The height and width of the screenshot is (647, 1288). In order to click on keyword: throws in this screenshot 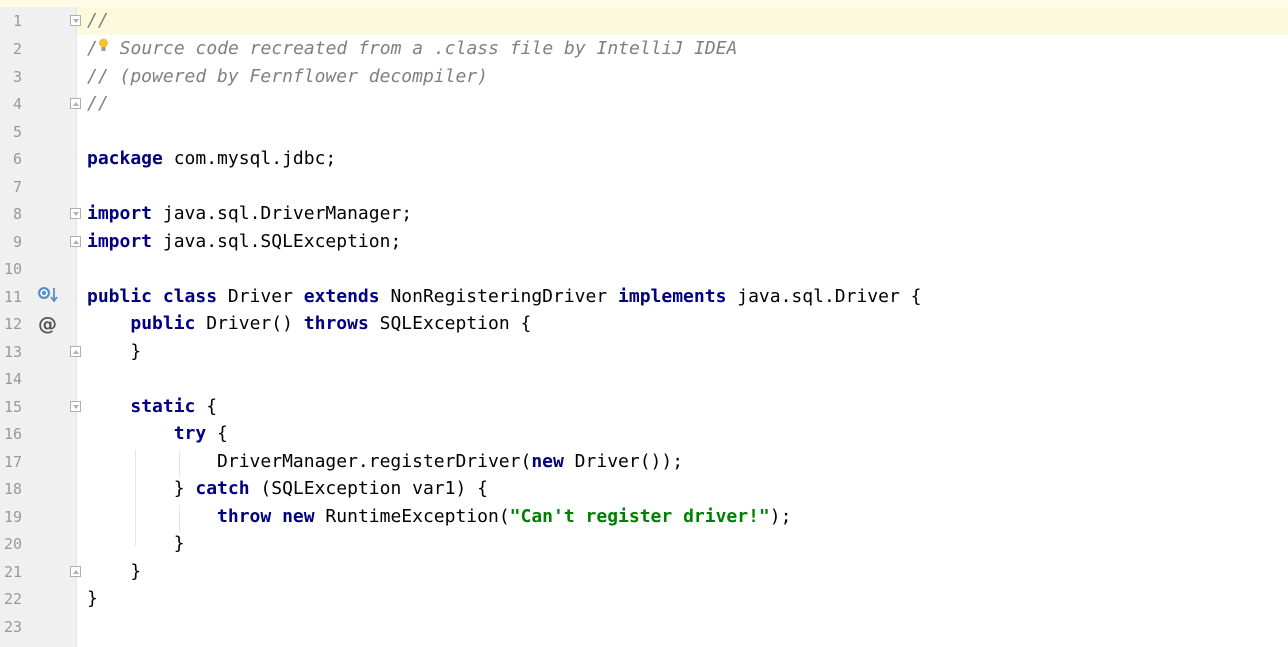, I will do `click(336, 323)`.